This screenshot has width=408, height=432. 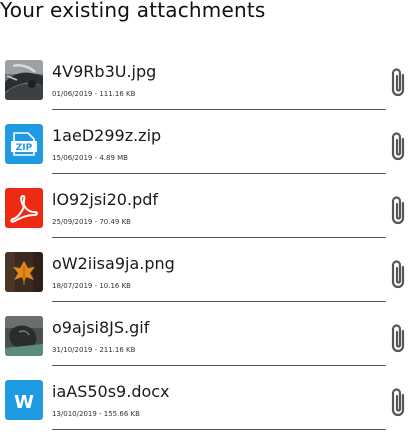 What do you see at coordinates (24, 148) in the screenshot?
I see `zip-label: ZIP` at bounding box center [24, 148].